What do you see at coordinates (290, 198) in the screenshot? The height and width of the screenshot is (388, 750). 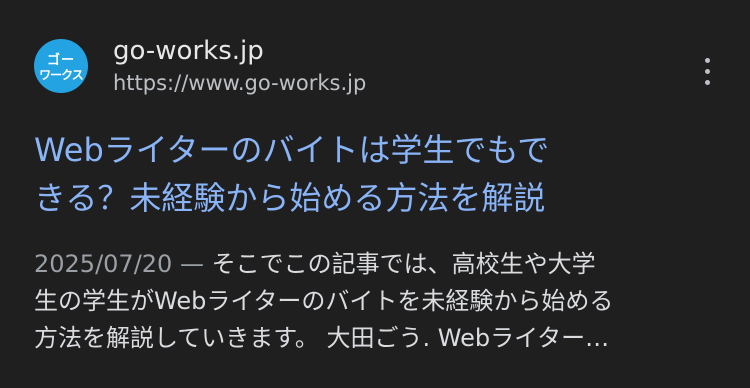 I see `title-line: きる？未経験から始める方法を解説` at bounding box center [290, 198].